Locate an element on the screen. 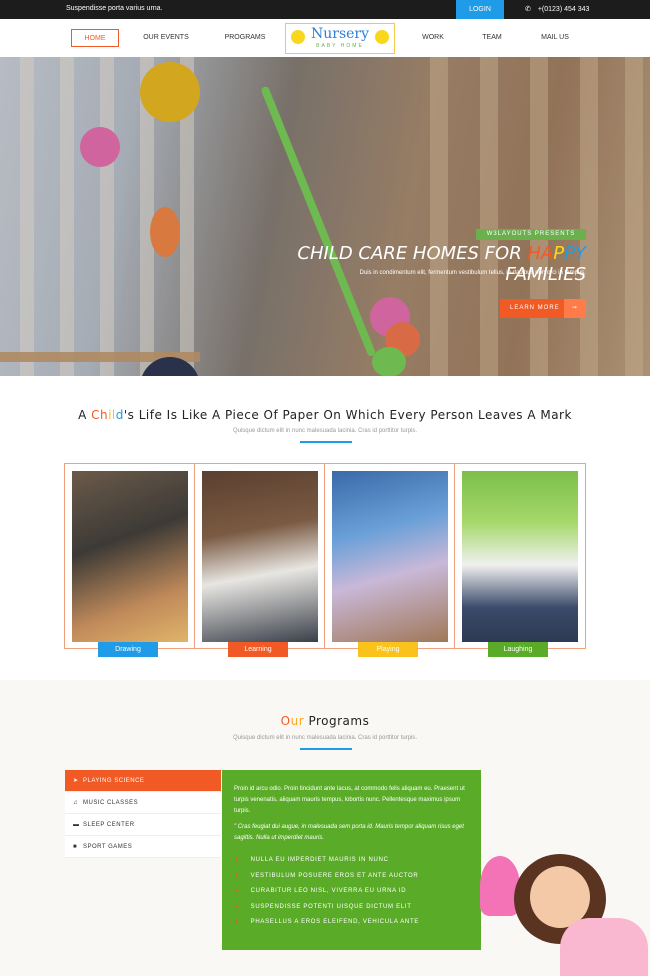 The image size is (650, 976). logo-subtitle: BABY HOME is located at coordinates (340, 46).